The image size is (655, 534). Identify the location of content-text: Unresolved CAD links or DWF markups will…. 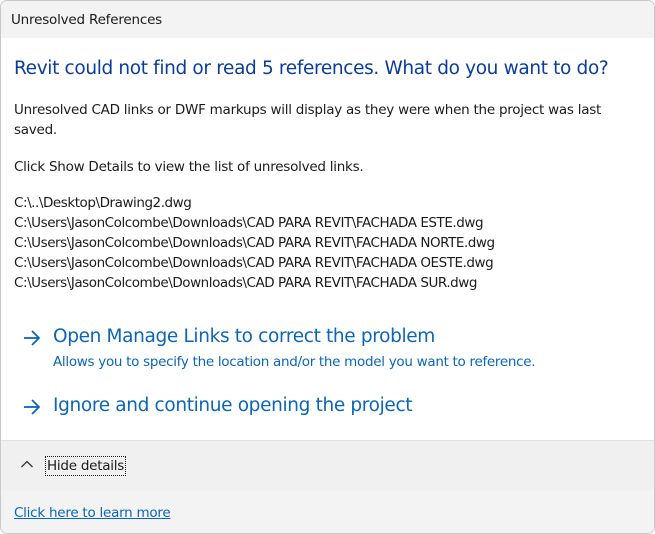
(308, 120).